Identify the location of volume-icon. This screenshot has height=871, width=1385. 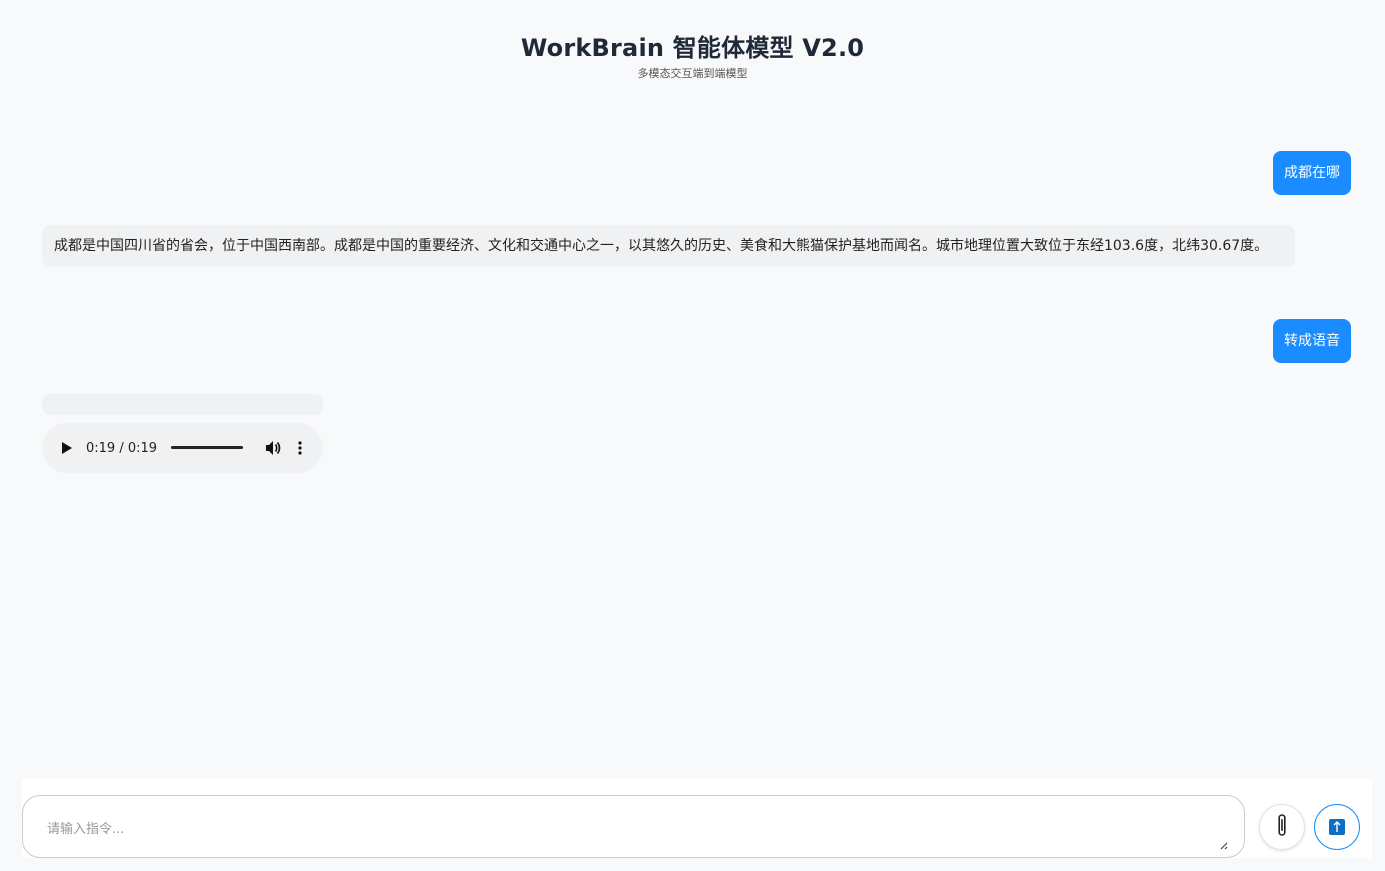
(274, 448).